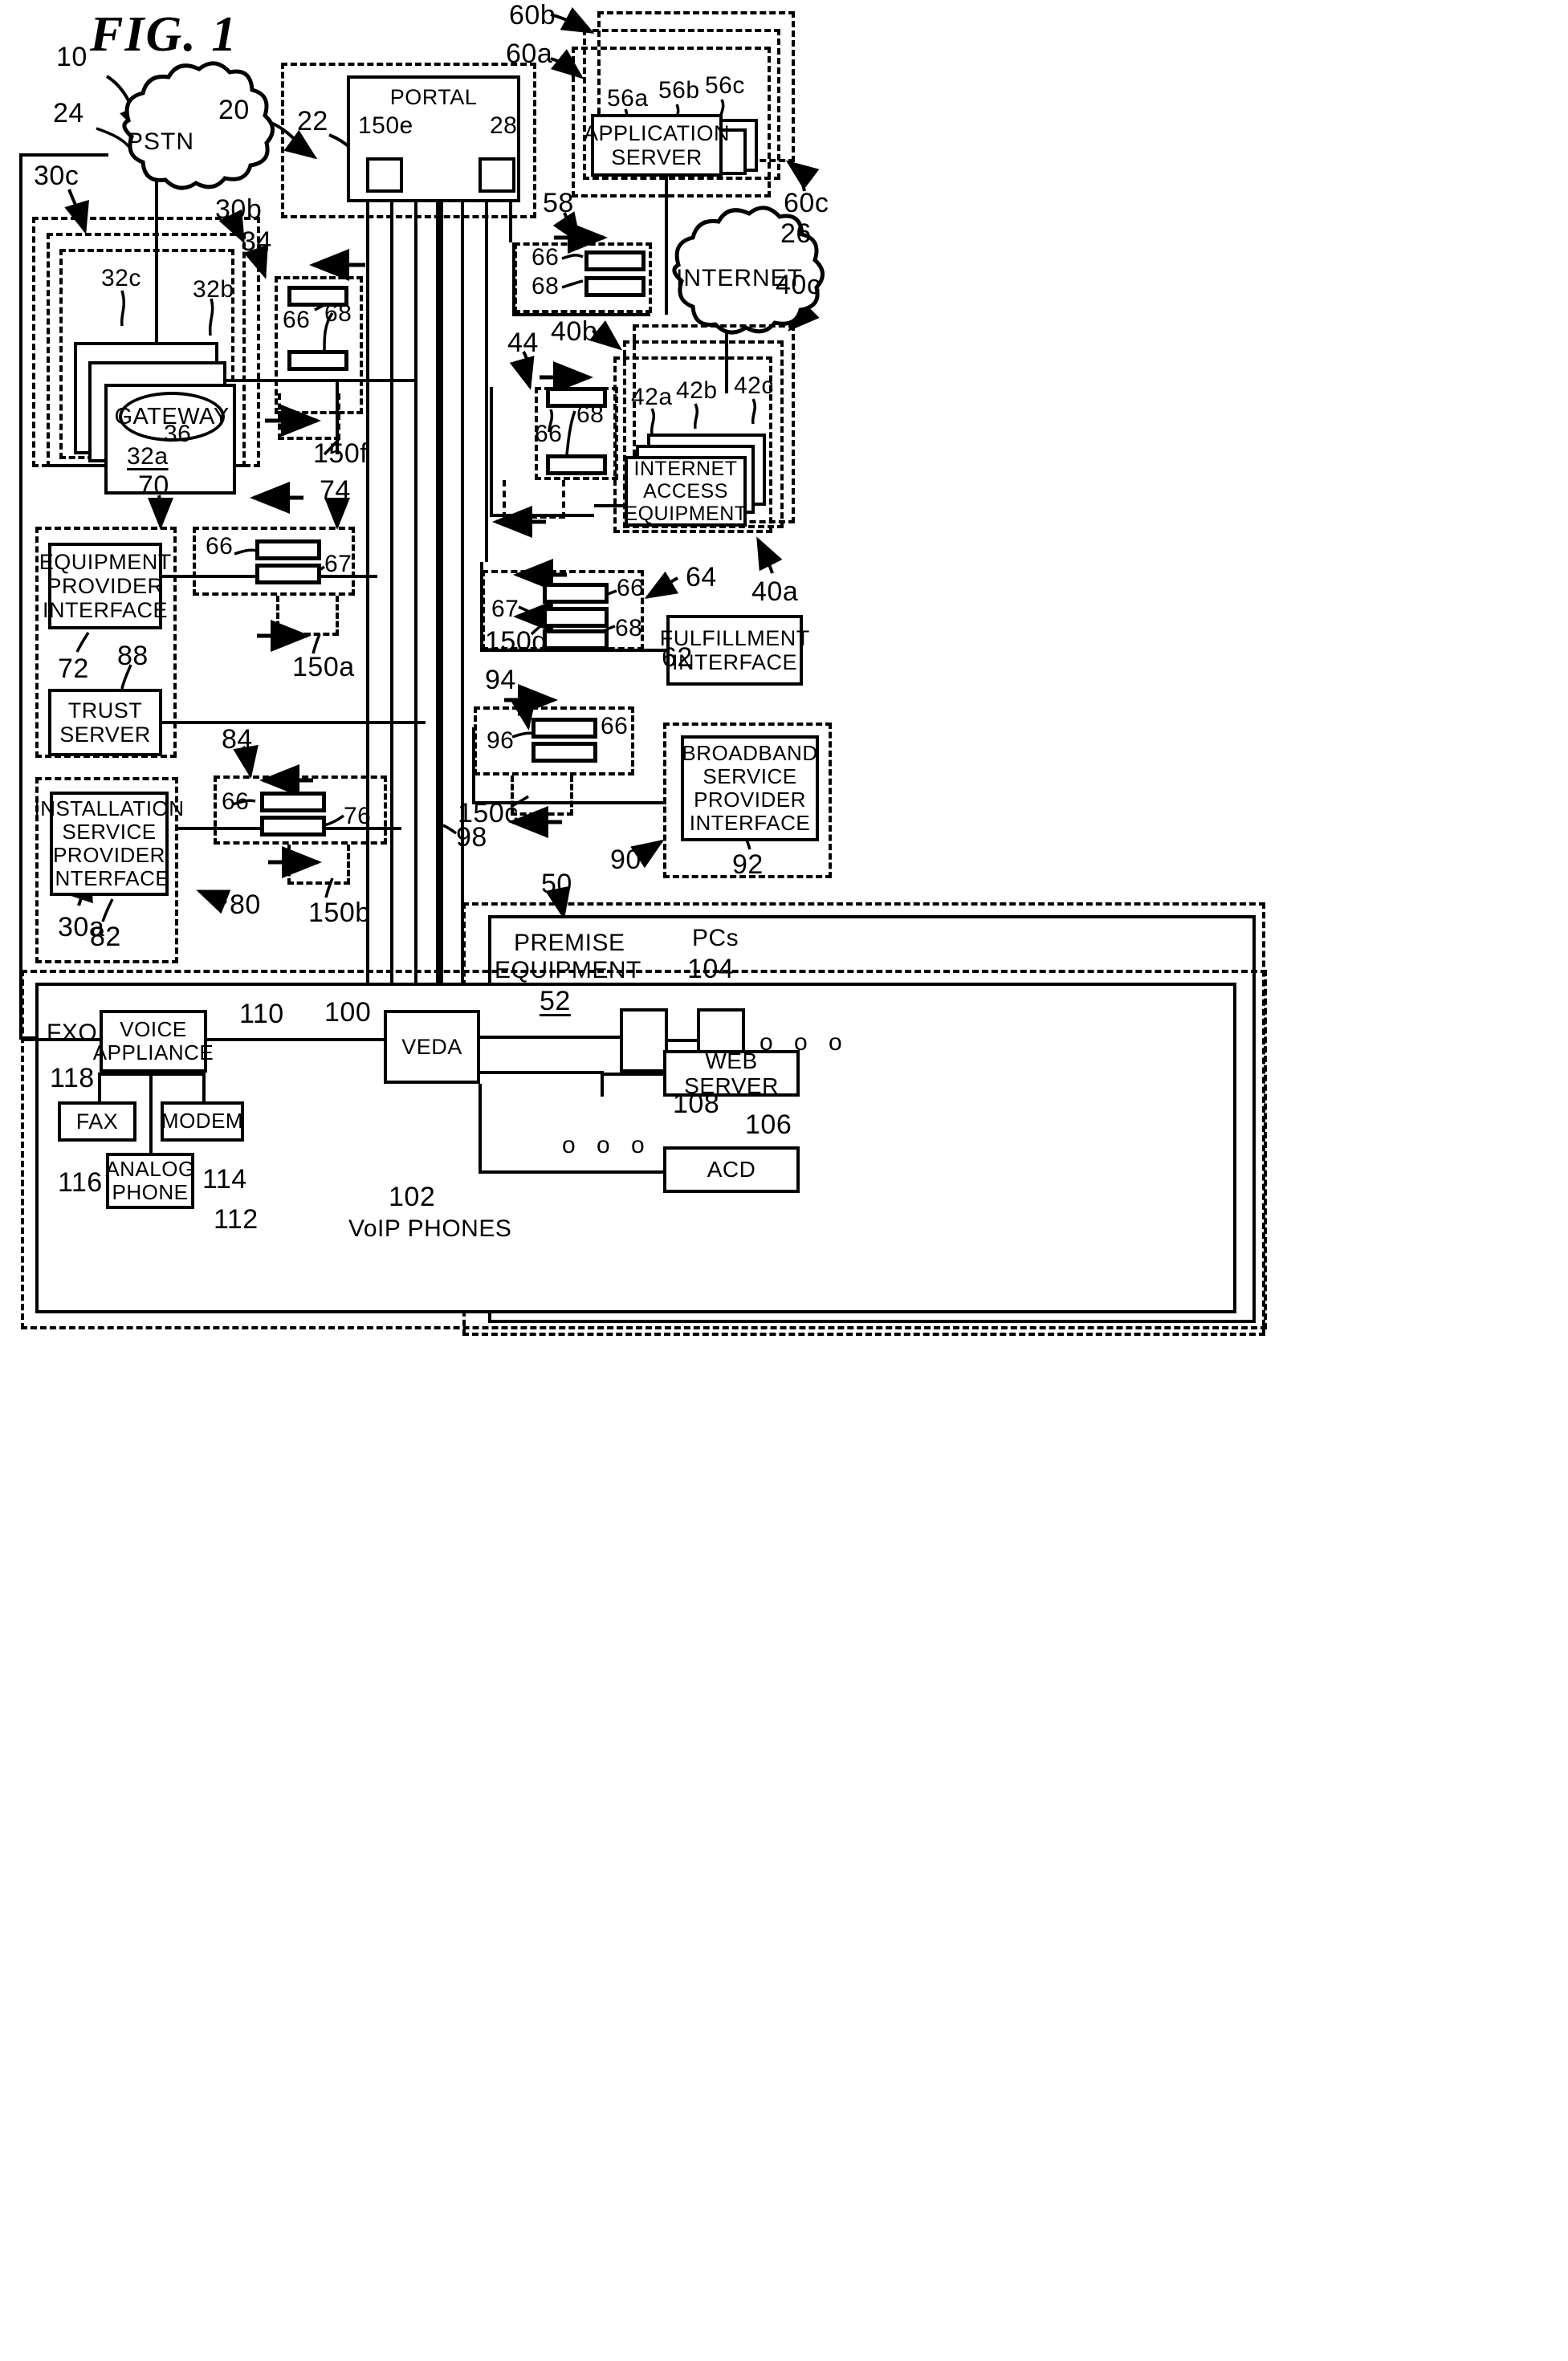 The width and height of the screenshot is (1568, 2361). Describe the element at coordinates (657, 145) in the screenshot. I see `application-server-card-56a: APPLICATION SERVER` at that location.